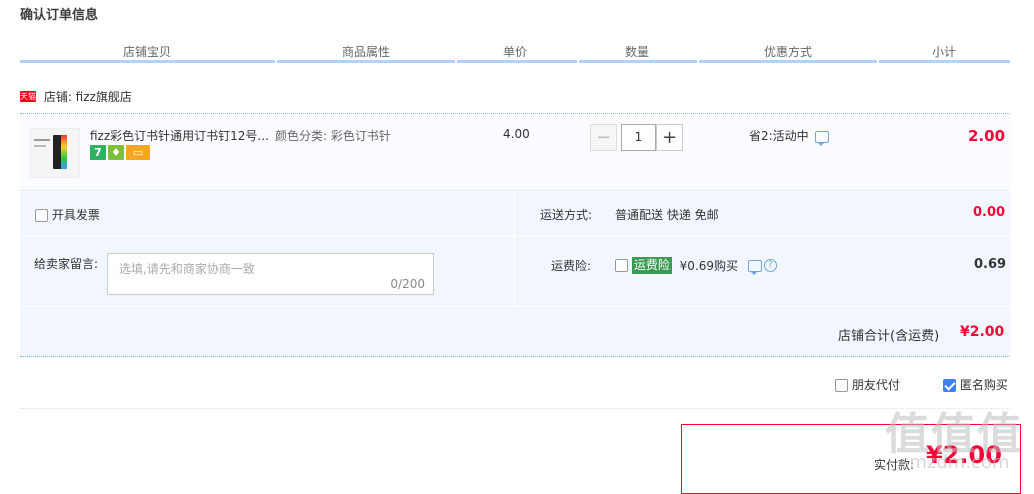  What do you see at coordinates (944, 52) in the screenshot?
I see `col-header-subtotal: 小计` at bounding box center [944, 52].